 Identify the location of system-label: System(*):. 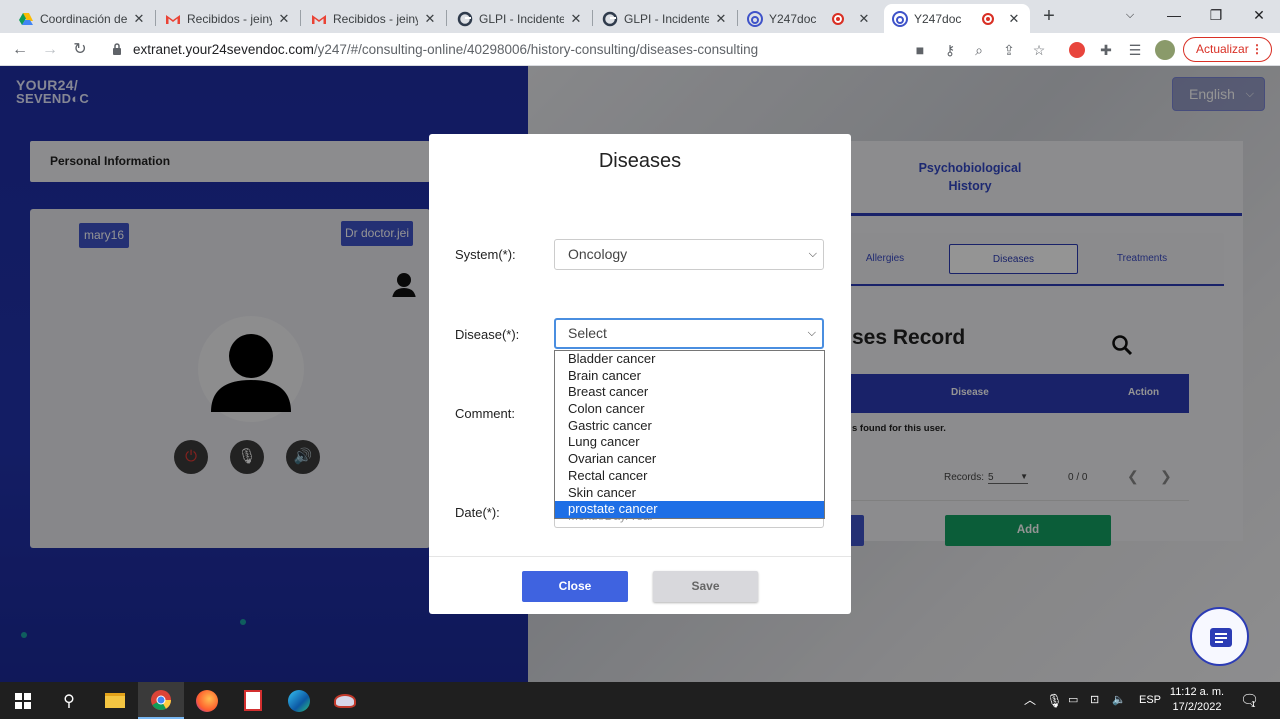
(485, 254).